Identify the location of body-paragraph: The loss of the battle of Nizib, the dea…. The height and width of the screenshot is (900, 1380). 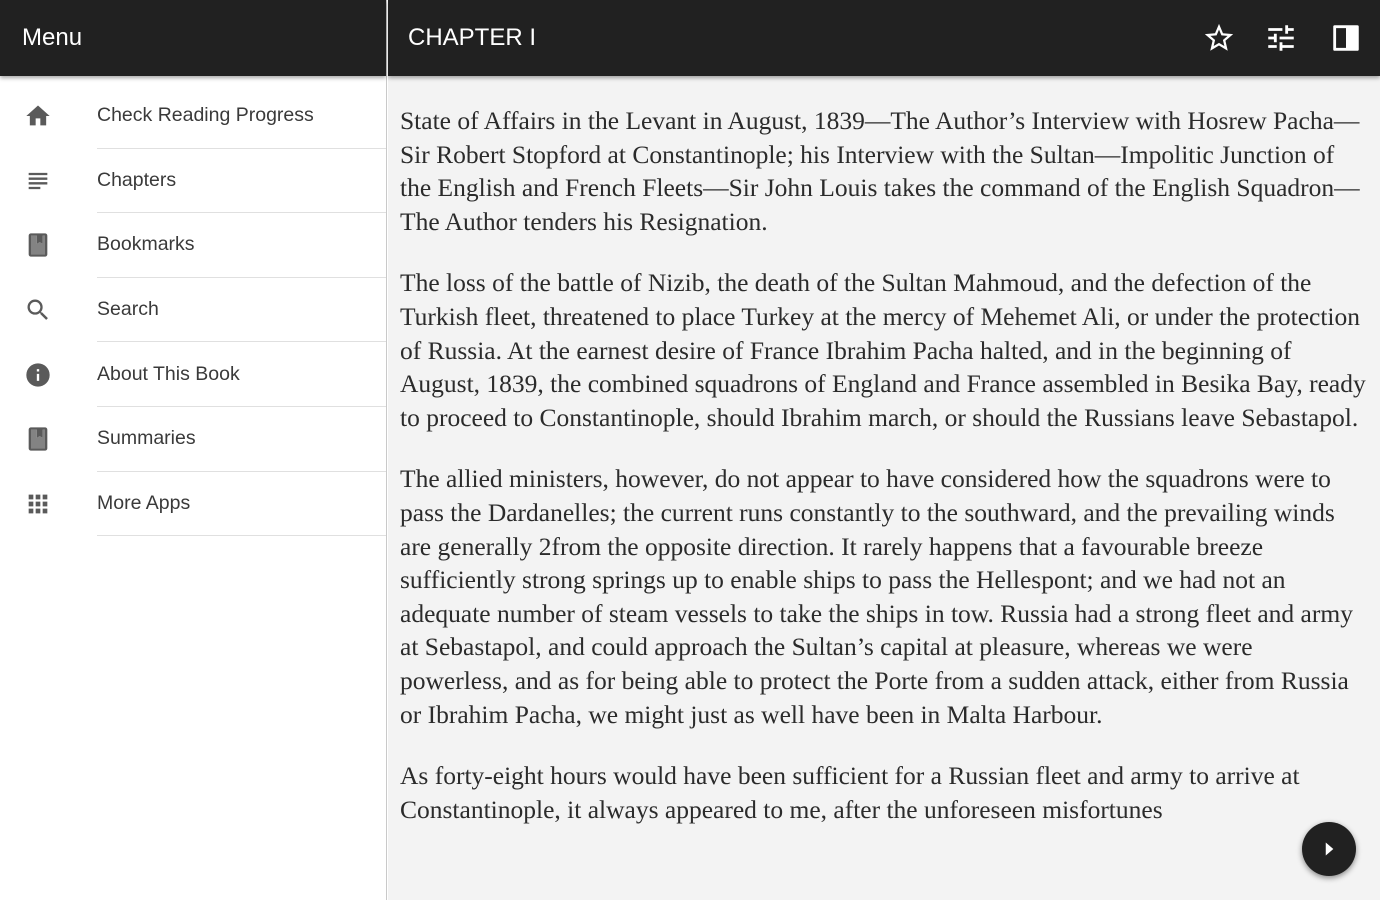
(883, 350).